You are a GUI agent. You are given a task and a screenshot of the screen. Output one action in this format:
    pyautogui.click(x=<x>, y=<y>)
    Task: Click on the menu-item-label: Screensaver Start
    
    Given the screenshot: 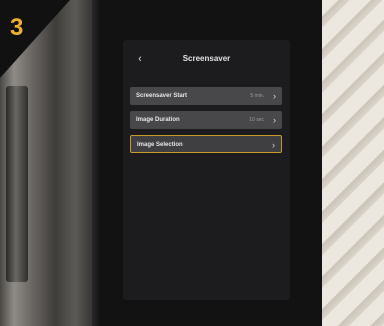 What is the action you would take?
    pyautogui.click(x=162, y=96)
    